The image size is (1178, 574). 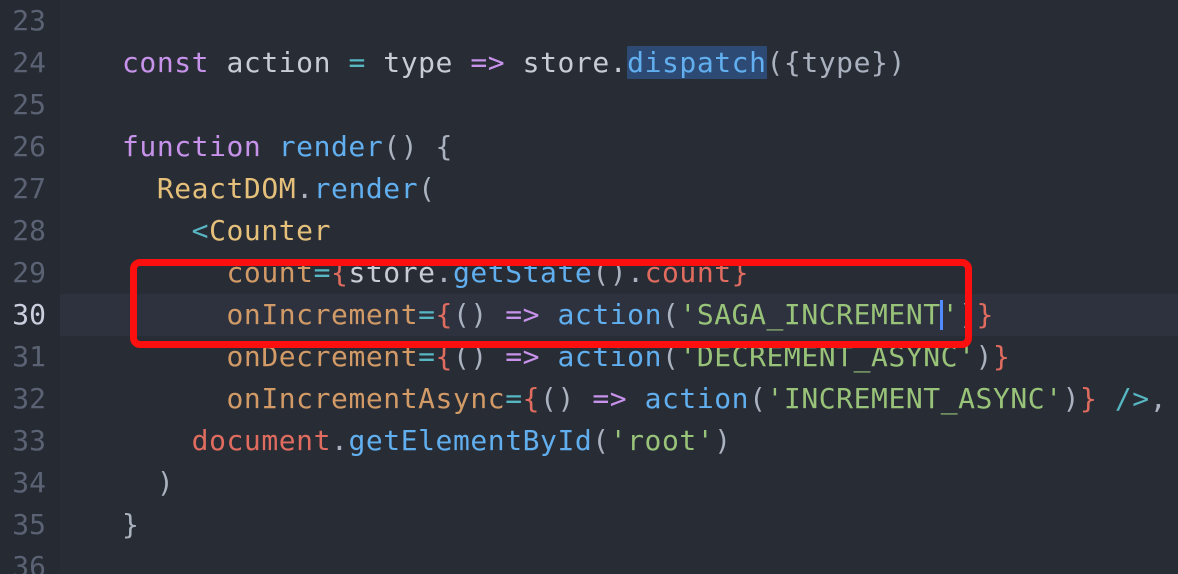 I want to click on token-keyword-function: function, so click(x=192, y=146).